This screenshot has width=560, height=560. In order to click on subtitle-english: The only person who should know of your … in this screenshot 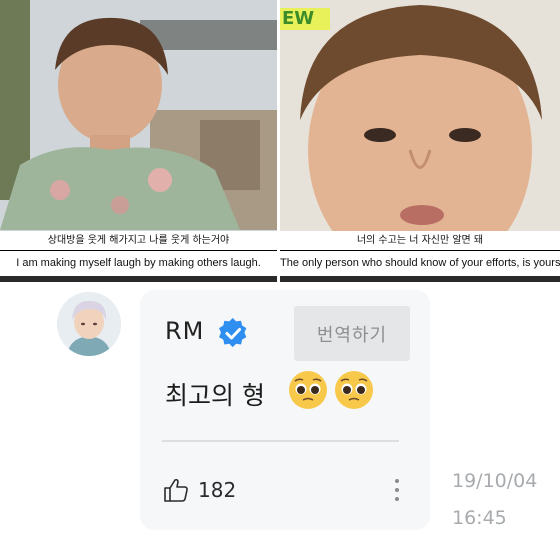, I will do `click(420, 263)`.